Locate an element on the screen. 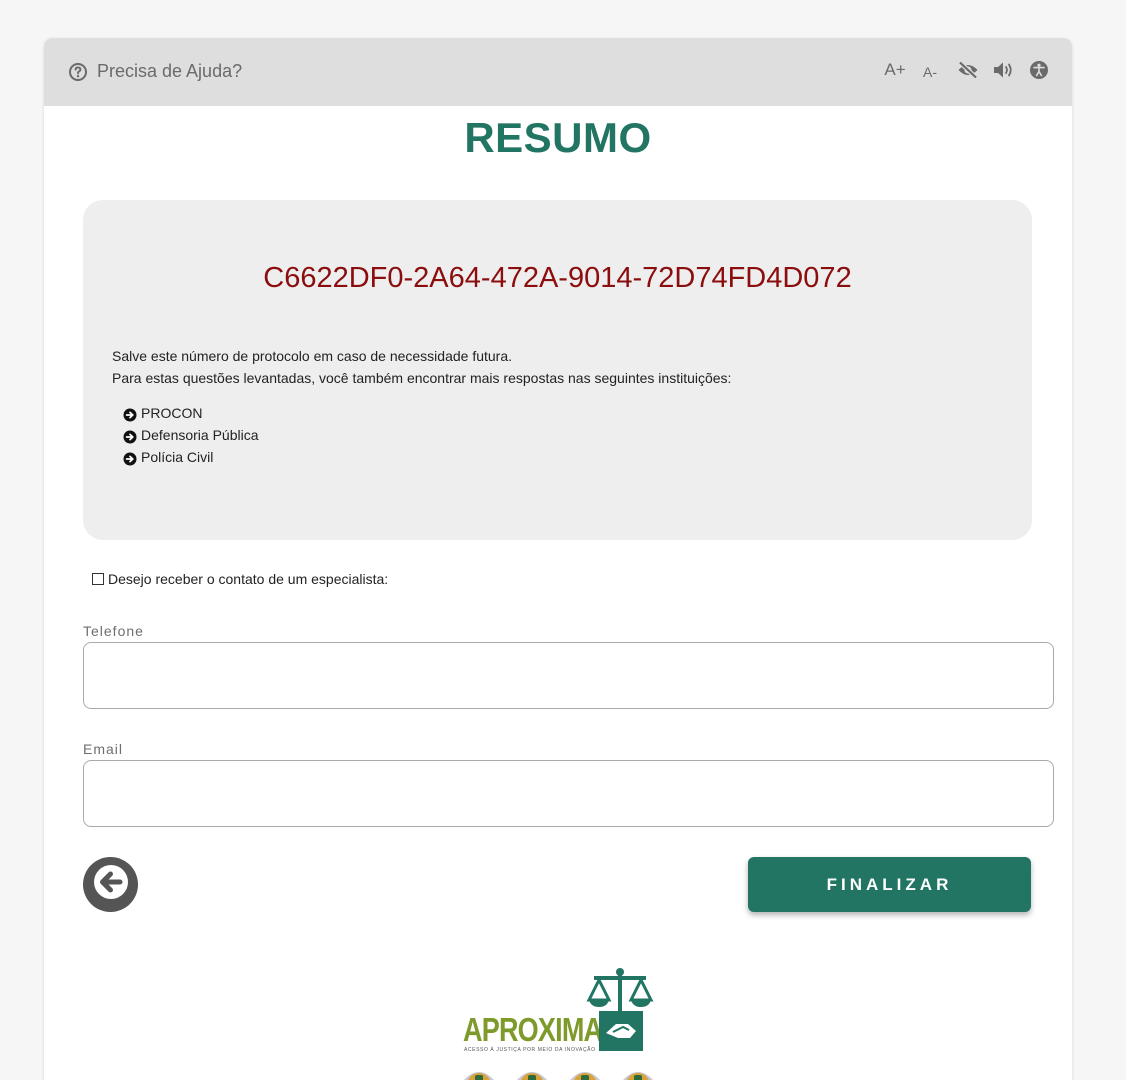 Image resolution: width=1126 pixels, height=1080 pixels. specialist-contact-checkbox is located at coordinates (98, 579).